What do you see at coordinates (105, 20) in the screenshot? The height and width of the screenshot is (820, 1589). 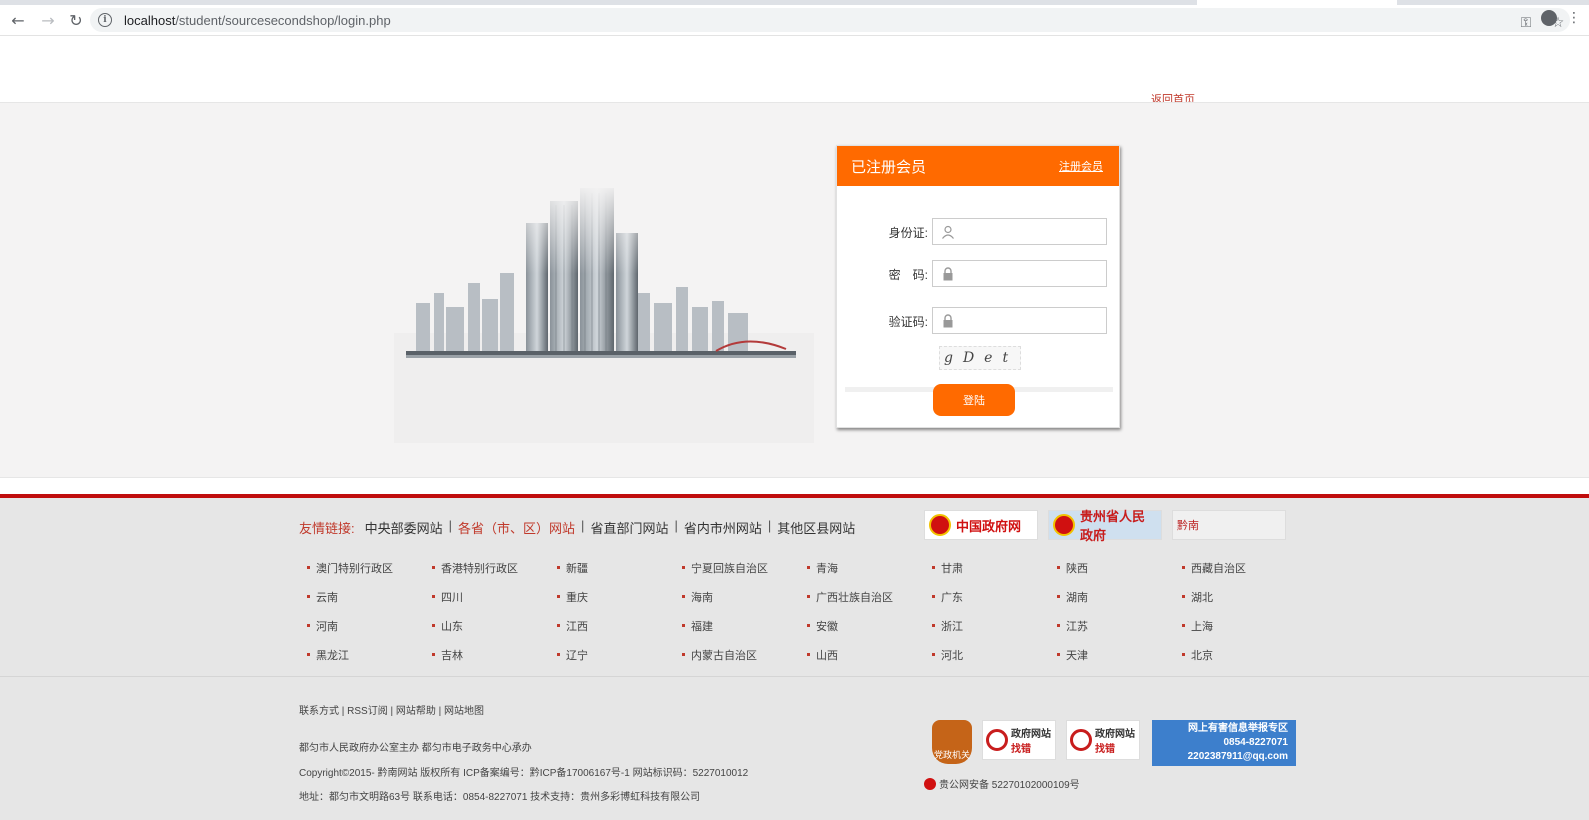 I see `site-info-icon: i` at bounding box center [105, 20].